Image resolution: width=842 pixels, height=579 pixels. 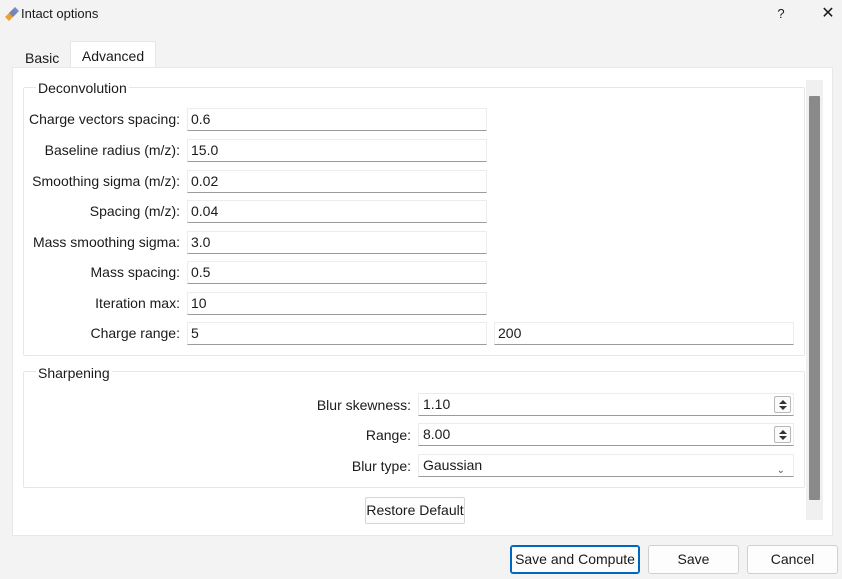 I want to click on mass-spacing-input: 0.5, so click(x=337, y=272).